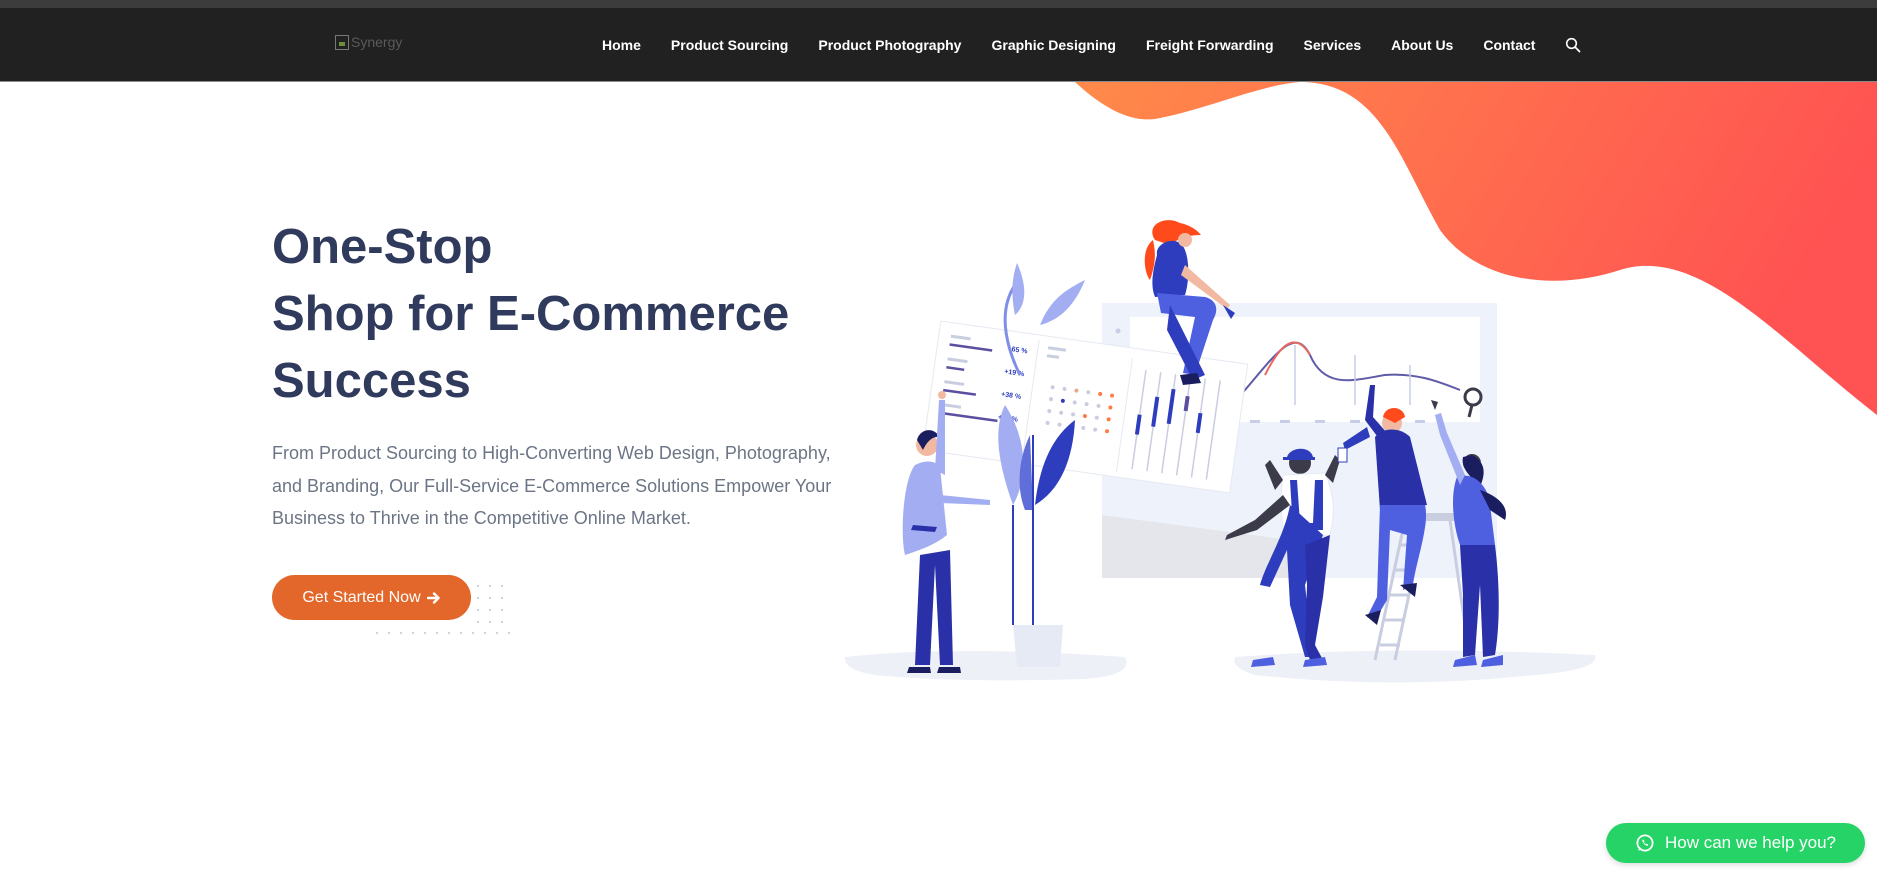 The width and height of the screenshot is (1877, 880). What do you see at coordinates (1750, 842) in the screenshot?
I see `whatsapp-label: How can we help you?` at bounding box center [1750, 842].